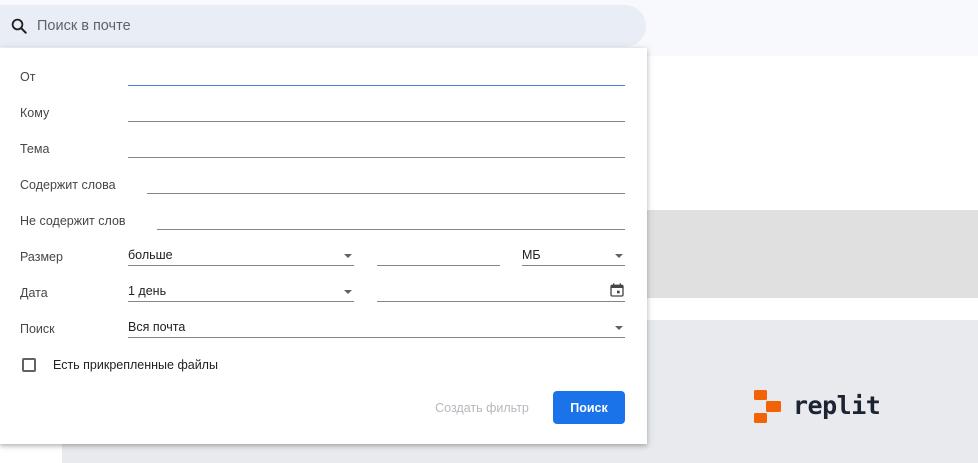 Image resolution: width=978 pixels, height=463 pixels. Describe the element at coordinates (767, 406) in the screenshot. I see `replit-logo-icon` at that location.